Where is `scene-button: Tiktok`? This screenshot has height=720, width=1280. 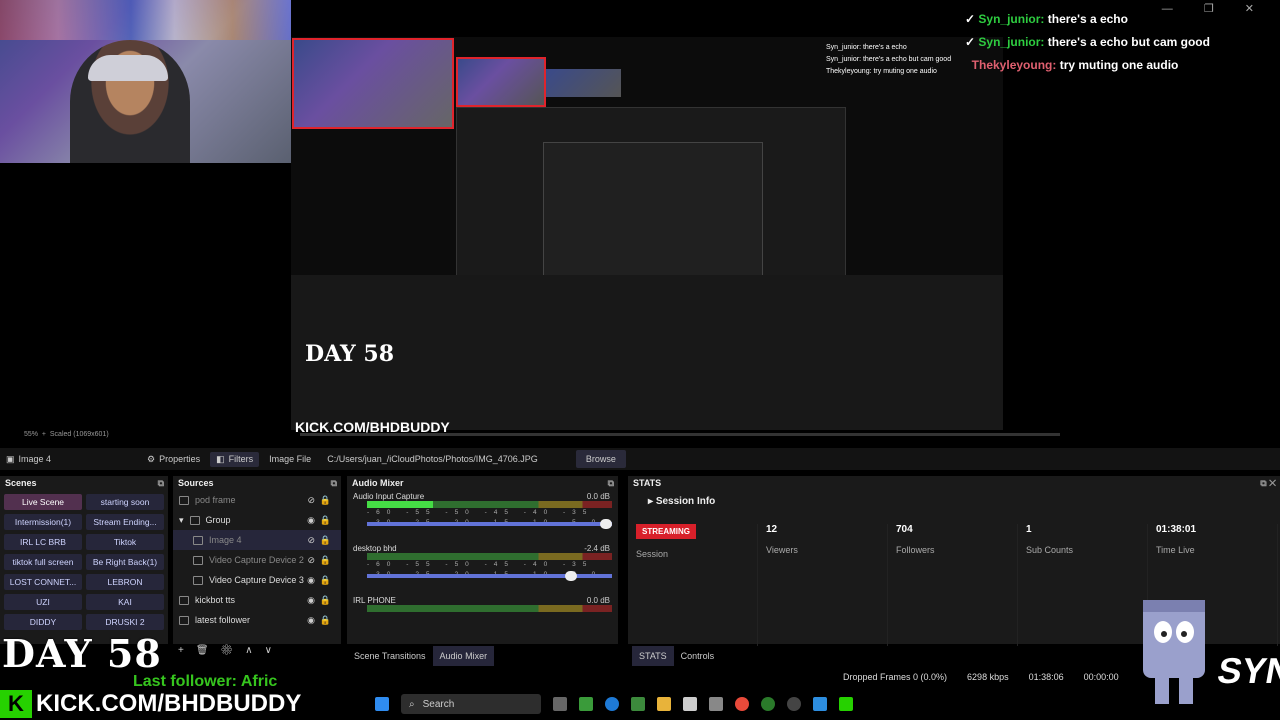 scene-button: Tiktok is located at coordinates (125, 542).